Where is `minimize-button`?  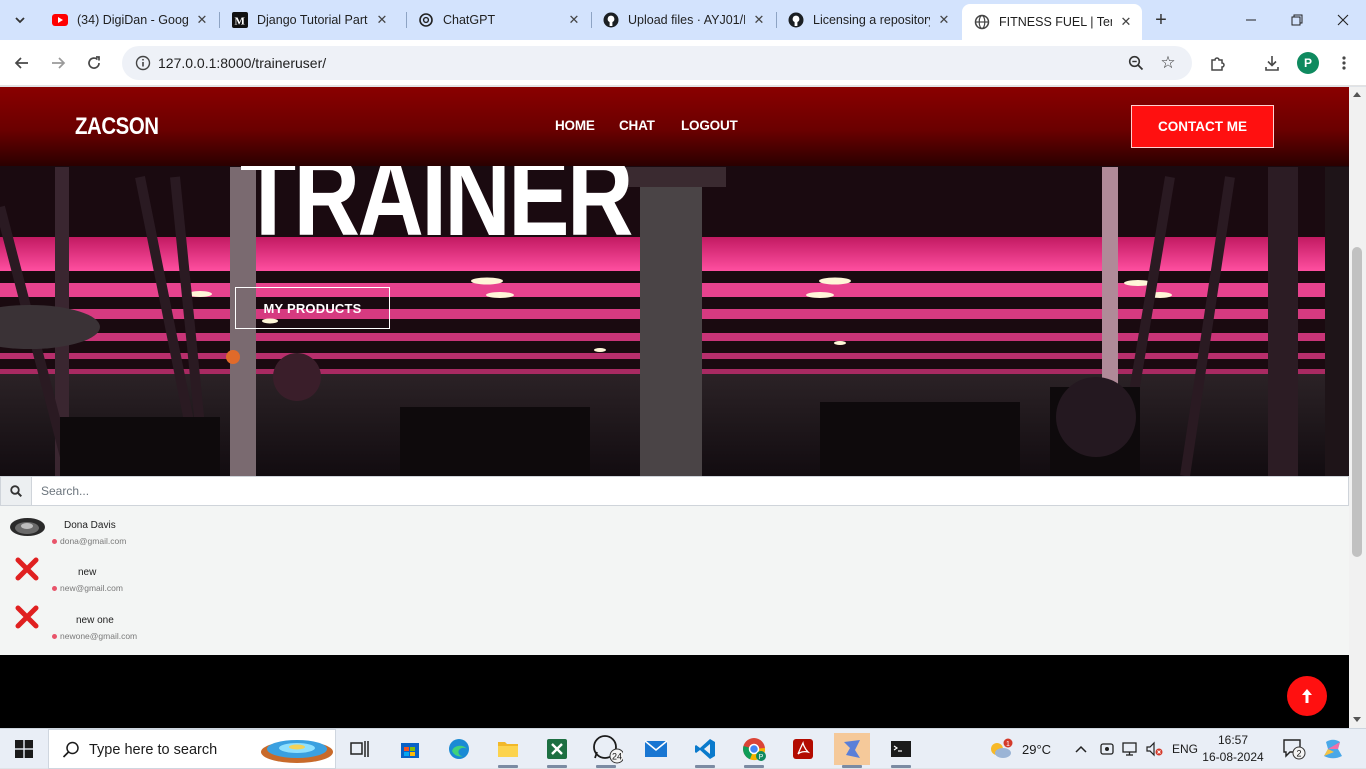 minimize-button is located at coordinates (1251, 20).